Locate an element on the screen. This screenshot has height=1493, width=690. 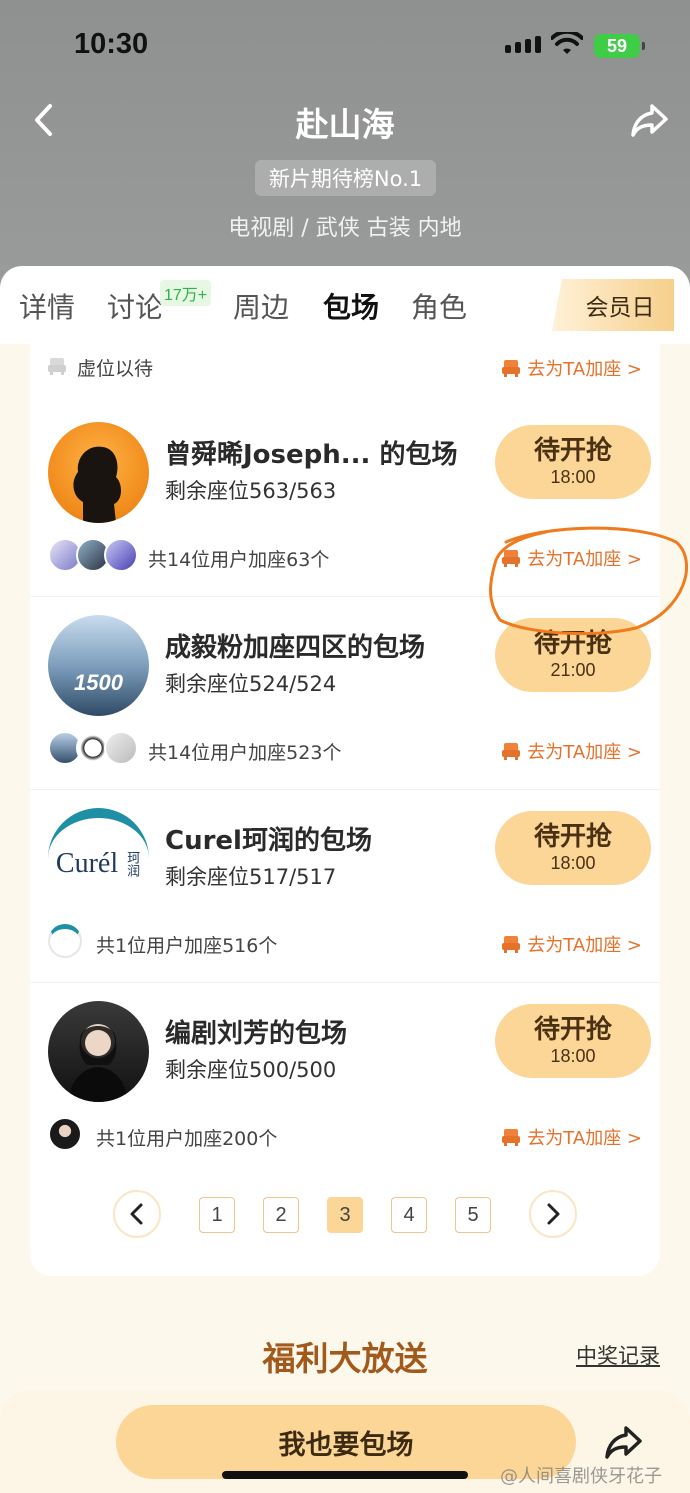
prev-page-button is located at coordinates (137, 1214).